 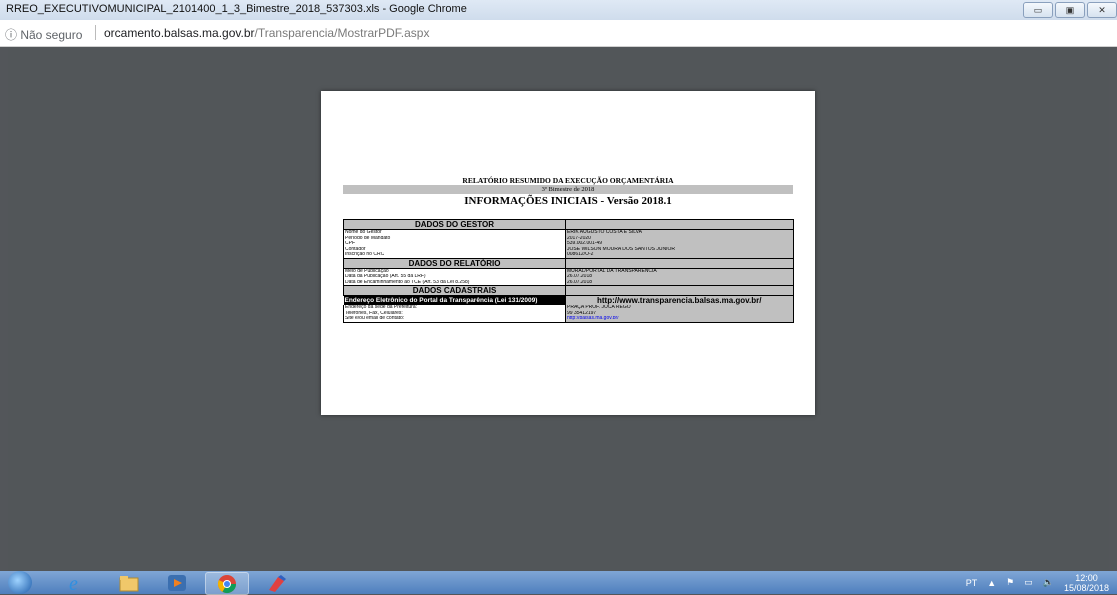 I want to click on window-controls: ▭ ▣ ✕, so click(x=1069, y=10).